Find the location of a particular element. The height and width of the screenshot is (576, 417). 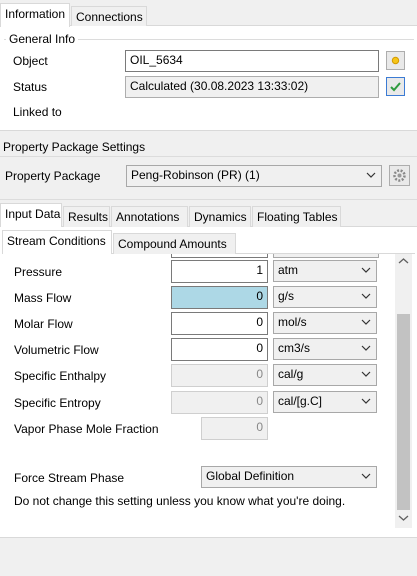

volumetric-flow-unit-select: cm3/s is located at coordinates (325, 349).